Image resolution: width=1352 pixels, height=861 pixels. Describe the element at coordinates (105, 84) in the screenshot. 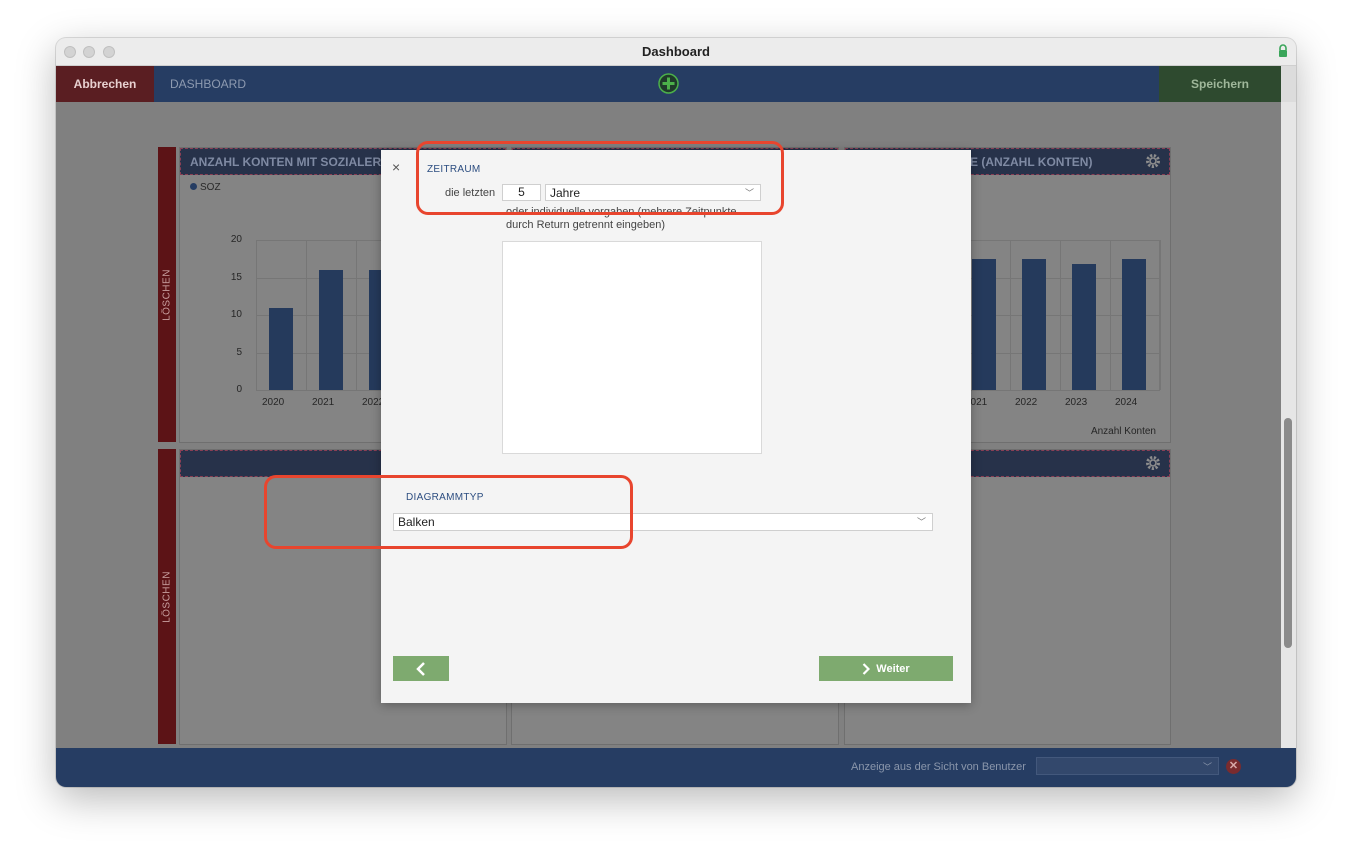

I see `cancel-button: Abbrechen` at that location.